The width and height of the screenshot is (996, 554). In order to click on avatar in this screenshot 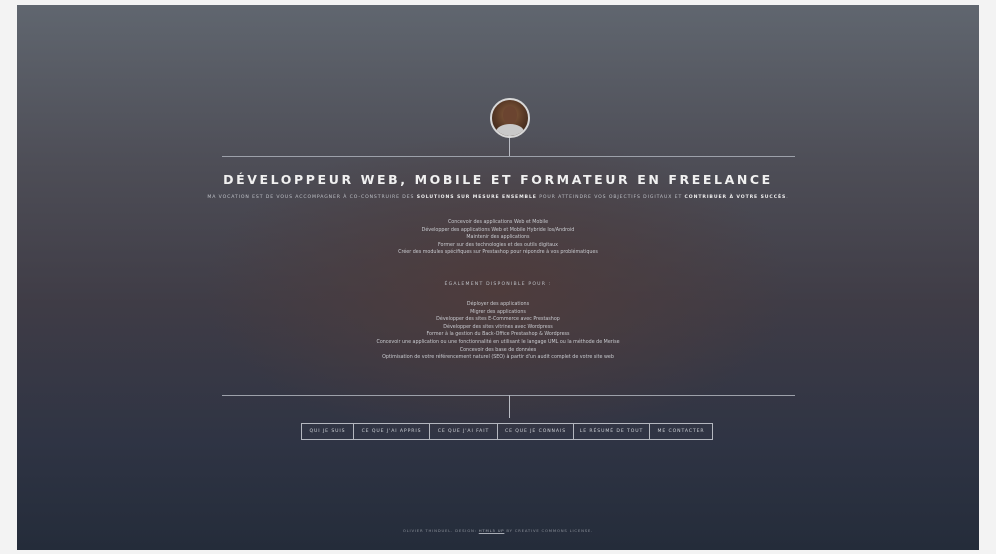, I will do `click(510, 118)`.